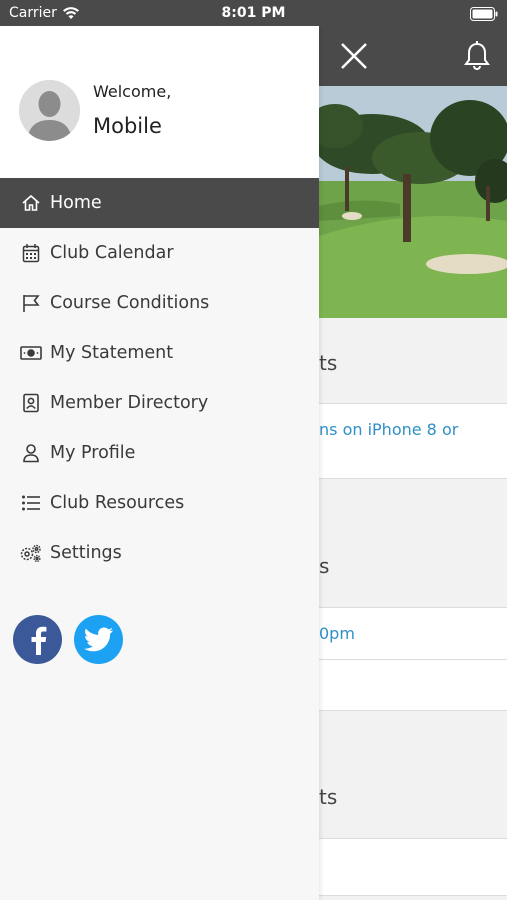  I want to click on person-icon, so click(31, 453).